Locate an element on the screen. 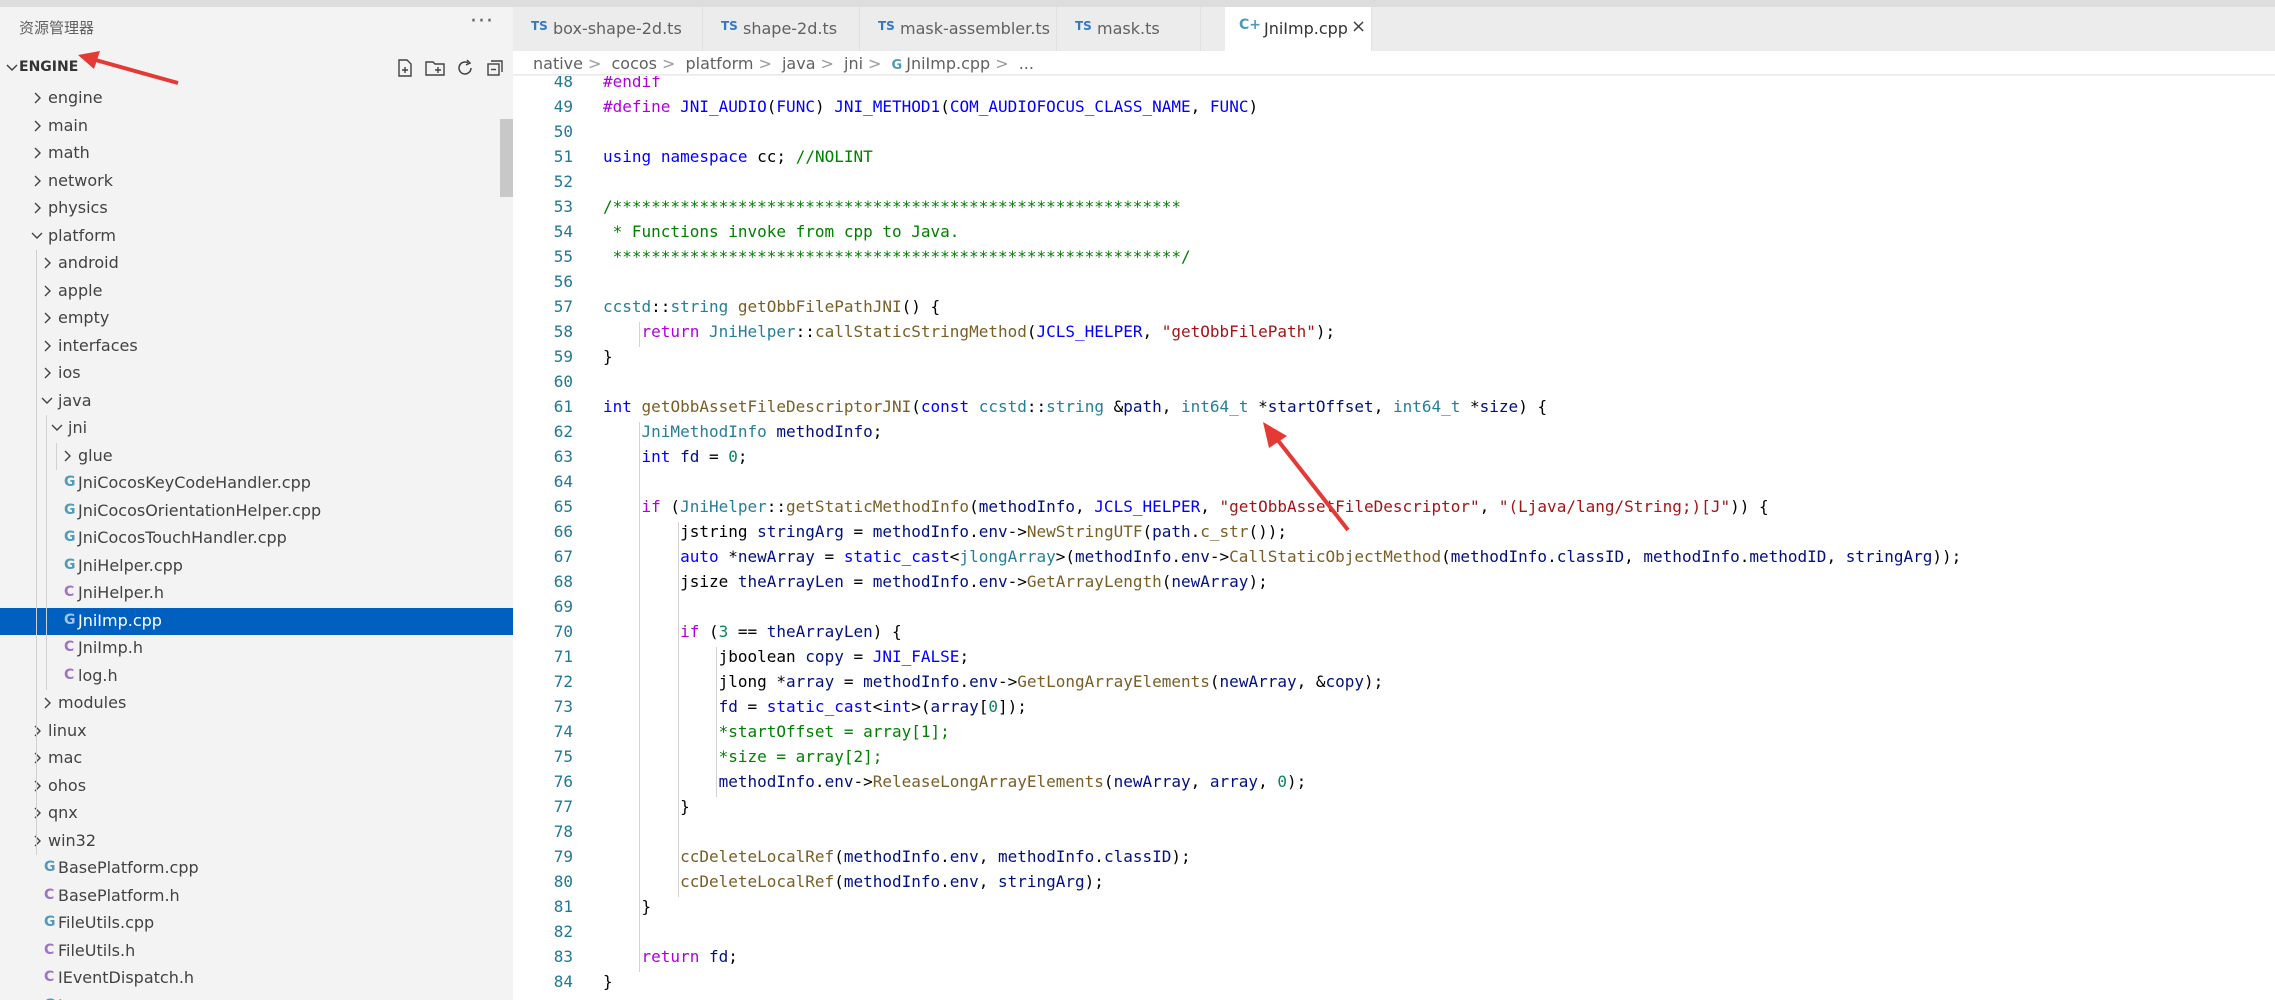 Image resolution: width=2275 pixels, height=1000 pixels. file-item: C JniHelper.h is located at coordinates (256, 594).